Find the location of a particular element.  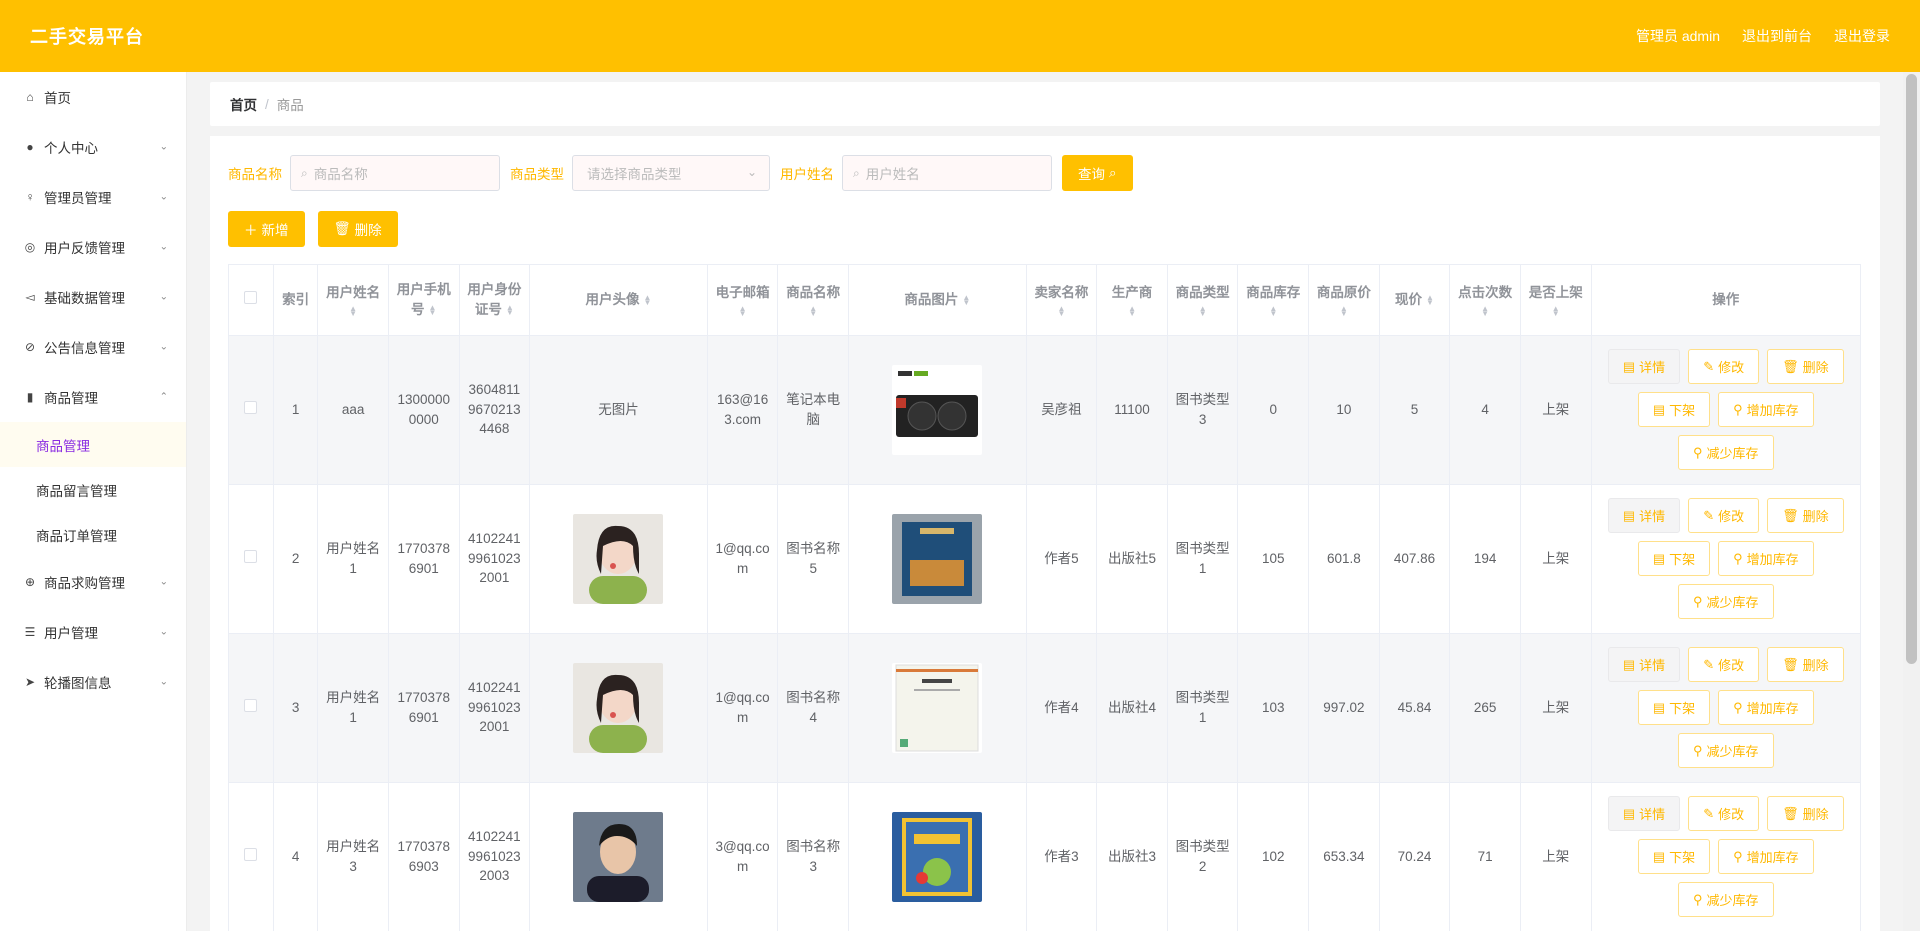

sidebar-item-label: 用户反馈管理 is located at coordinates (84, 248).